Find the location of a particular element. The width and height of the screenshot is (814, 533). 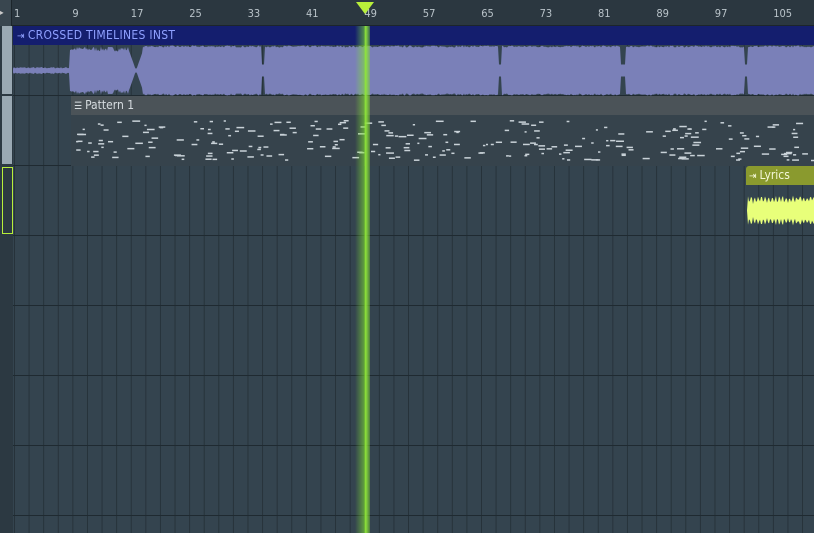

ruler-tick: 1 is located at coordinates (17, 13).